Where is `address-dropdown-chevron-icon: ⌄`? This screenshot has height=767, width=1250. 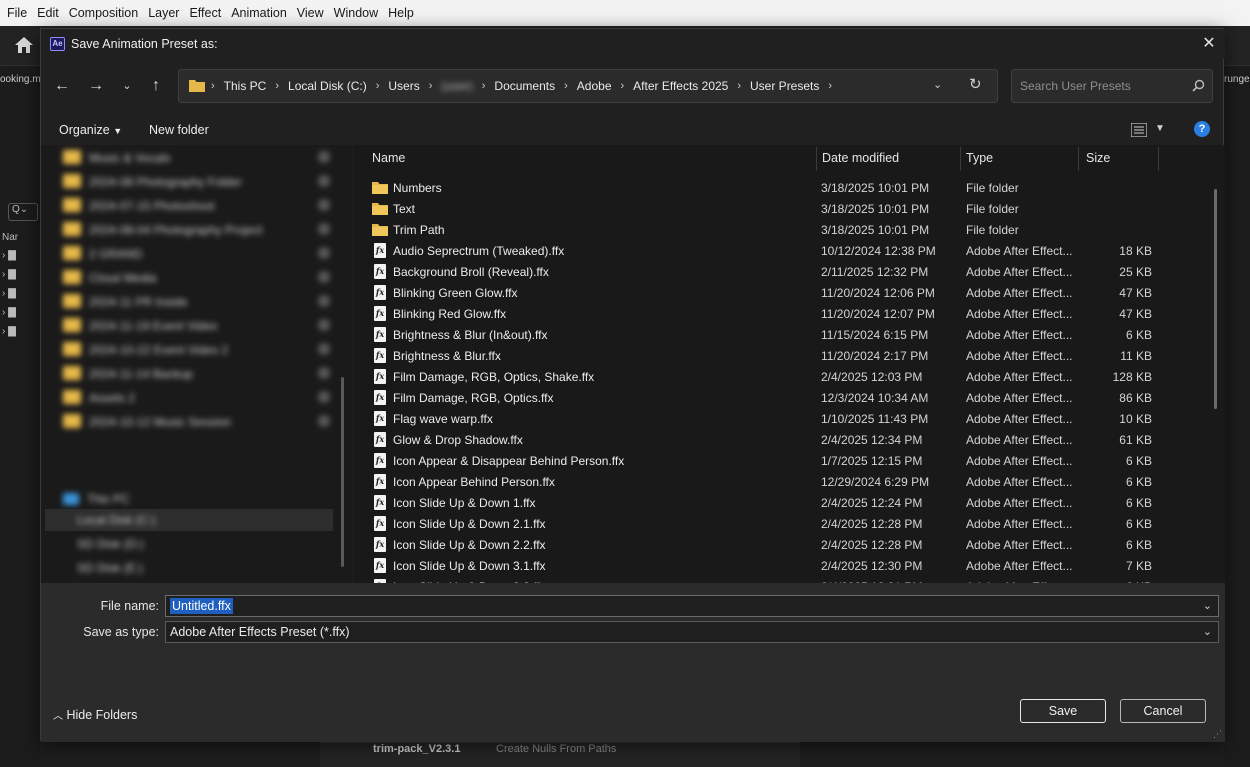
address-dropdown-chevron-icon: ⌄ is located at coordinates (937, 84).